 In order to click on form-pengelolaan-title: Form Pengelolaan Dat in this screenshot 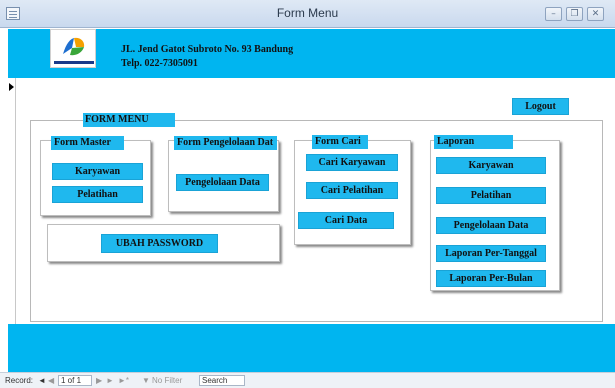, I will do `click(225, 143)`.